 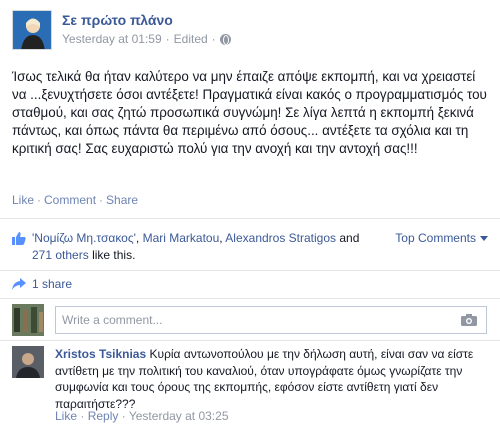 I want to click on write-comment-row, so click(x=250, y=318).